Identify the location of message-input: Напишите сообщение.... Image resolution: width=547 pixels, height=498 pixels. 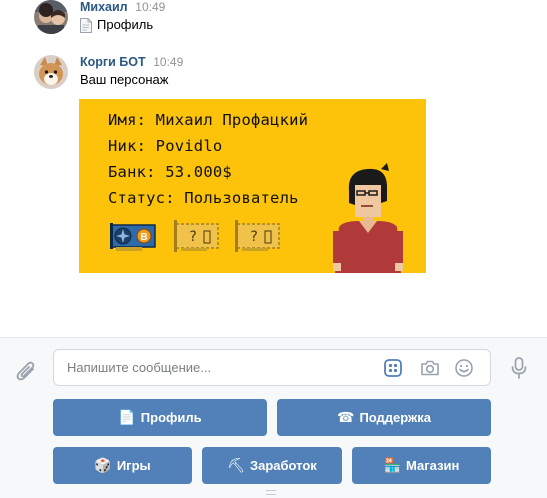
(272, 367).